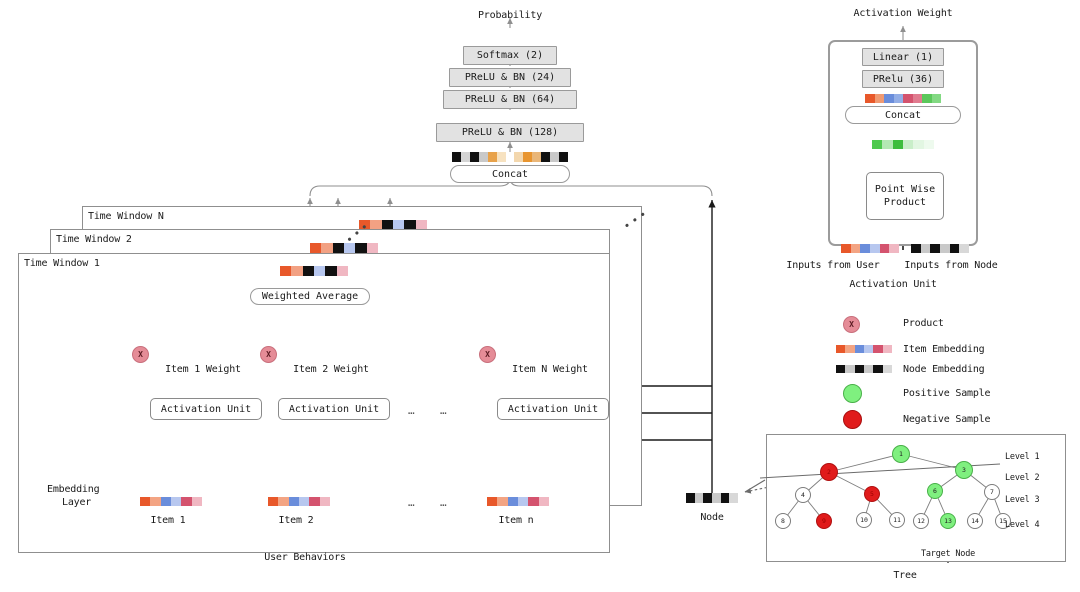  Describe the element at coordinates (852, 419) in the screenshot. I see `legend-negative-icon` at that location.